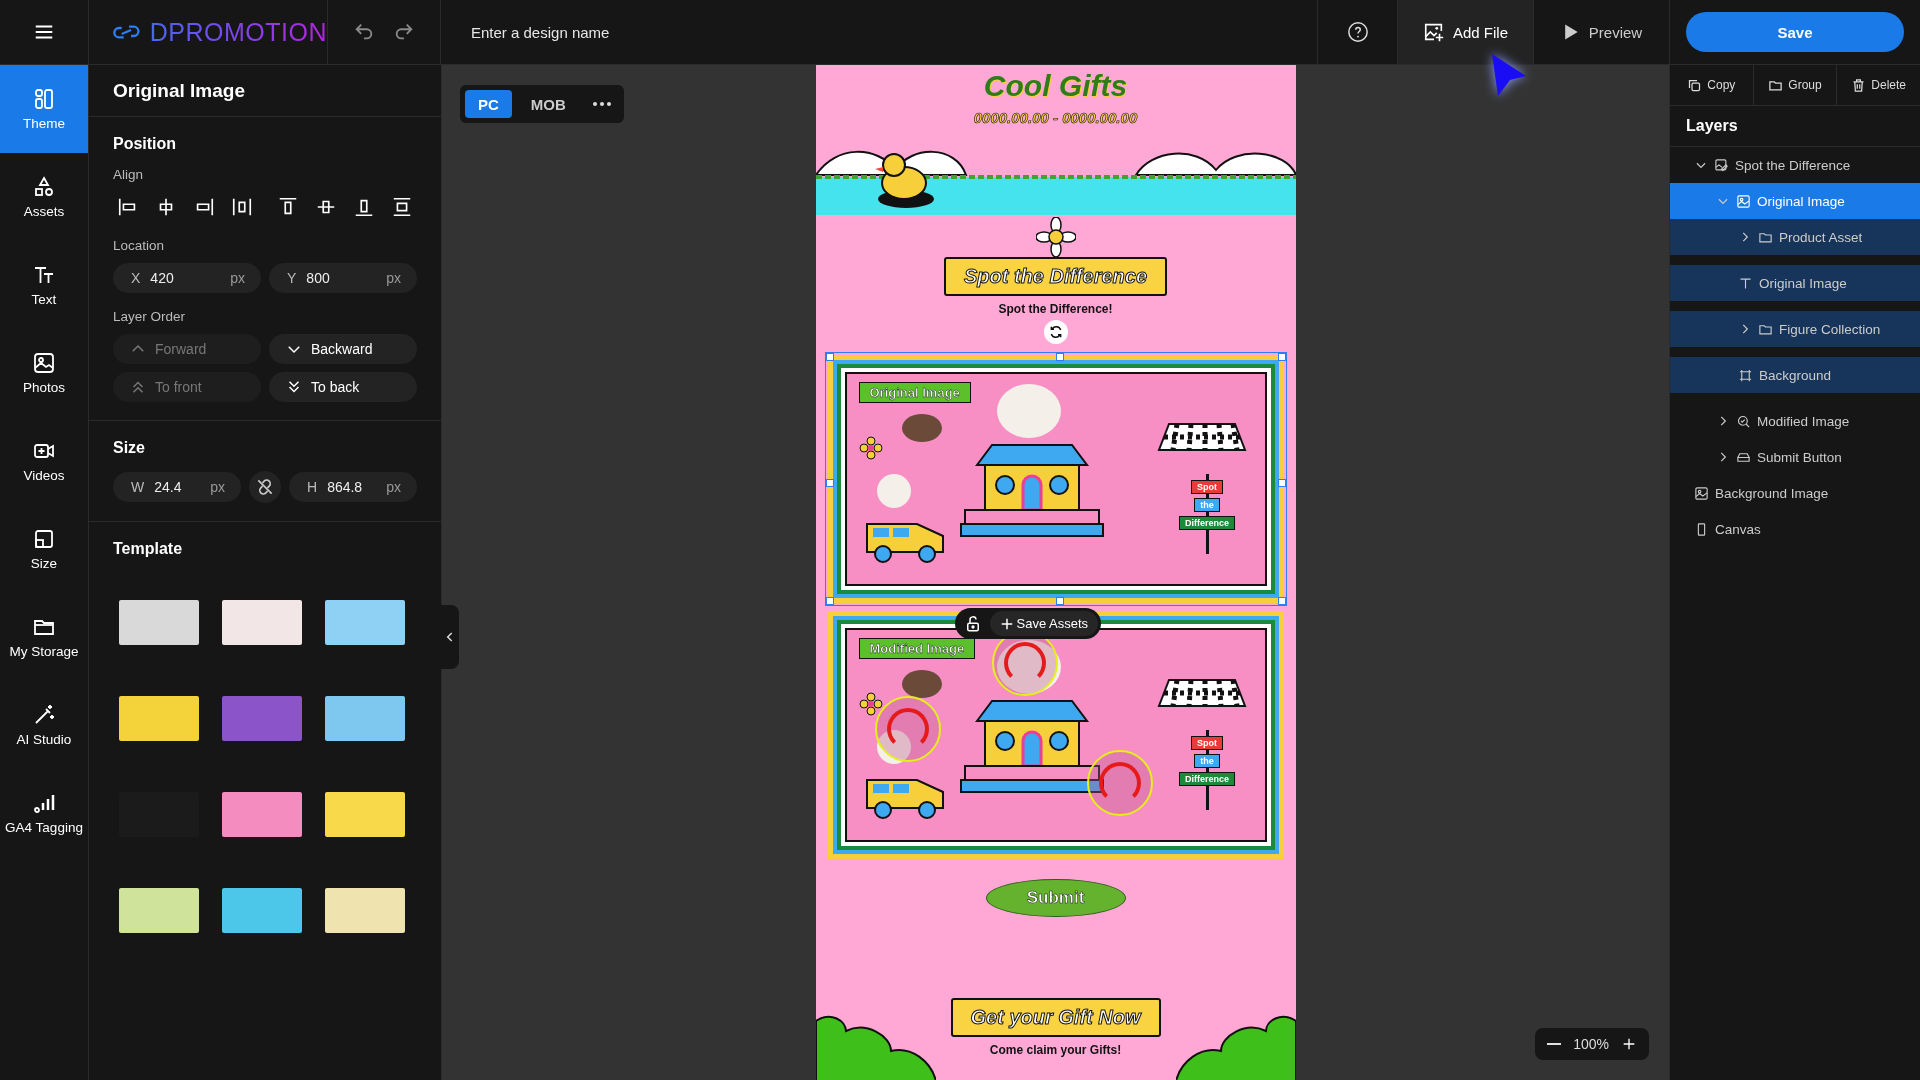 Image resolution: width=1920 pixels, height=1080 pixels. I want to click on help-icon, so click(1357, 32).